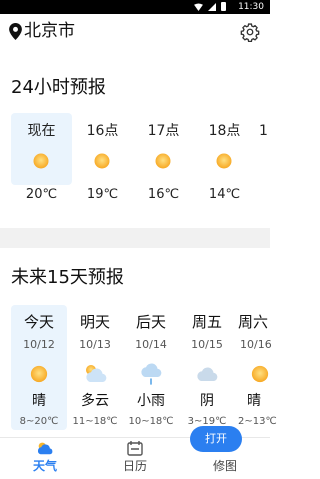  I want to click on daily-item: 后天 10/14 小雨 10~18℃, so click(151, 367).